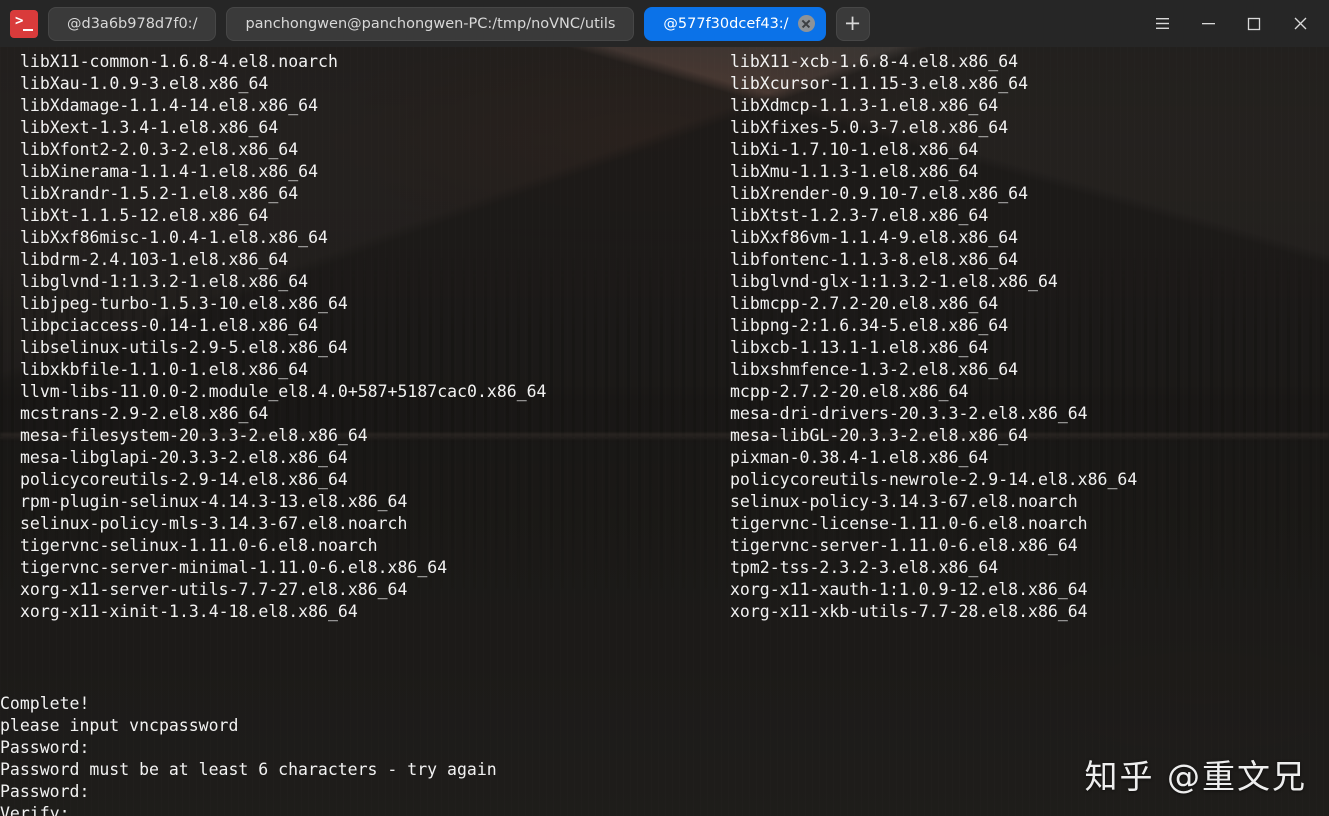 Image resolution: width=1329 pixels, height=816 pixels. I want to click on package-line: libXxf86misc-1.0.4-1.el8.x86_64, so click(174, 237).